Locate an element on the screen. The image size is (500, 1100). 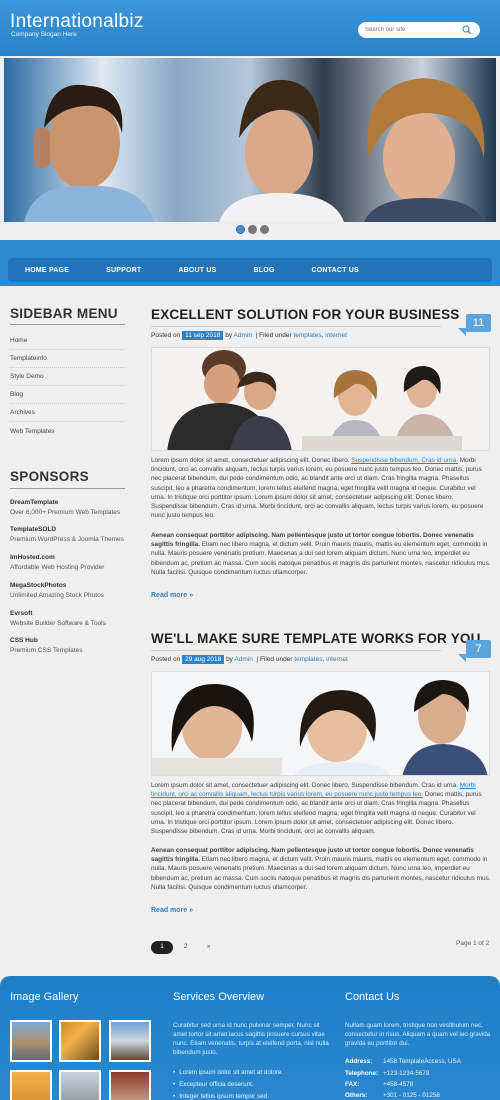
sidebar-item-home: Home is located at coordinates (67, 343).